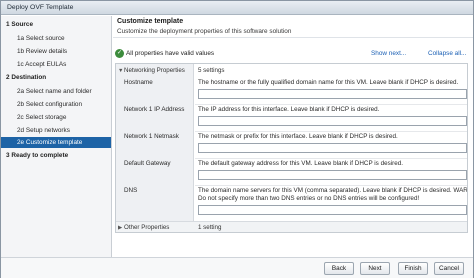 The height and width of the screenshot is (278, 474). What do you see at coordinates (151, 136) in the screenshot?
I see `netmask-label: Network 1 Netmask` at bounding box center [151, 136].